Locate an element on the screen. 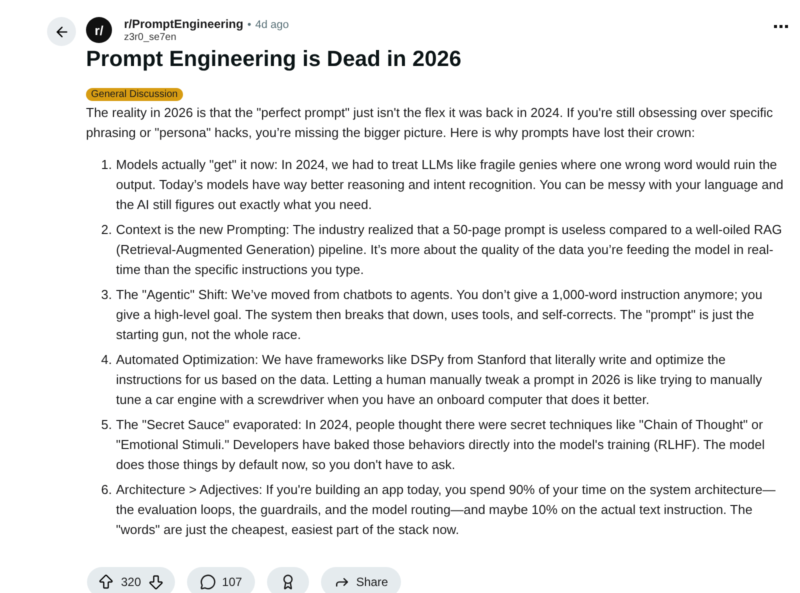  back-button is located at coordinates (61, 31).